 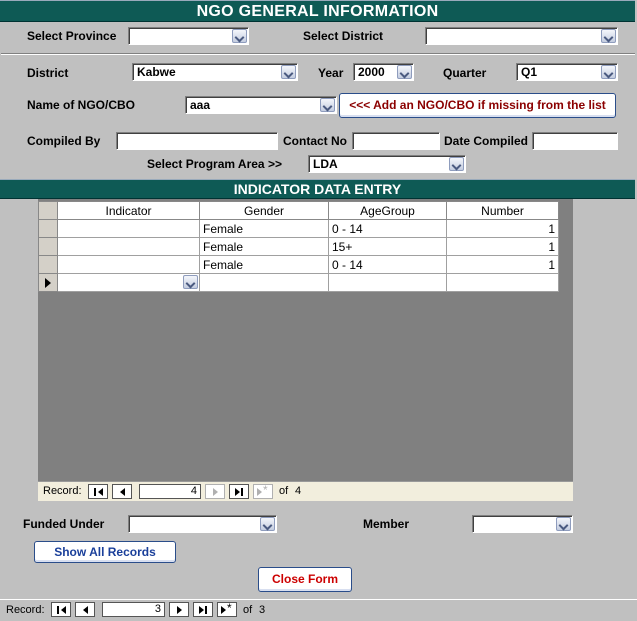 I want to click on new-record-button: *, so click(x=263, y=491).